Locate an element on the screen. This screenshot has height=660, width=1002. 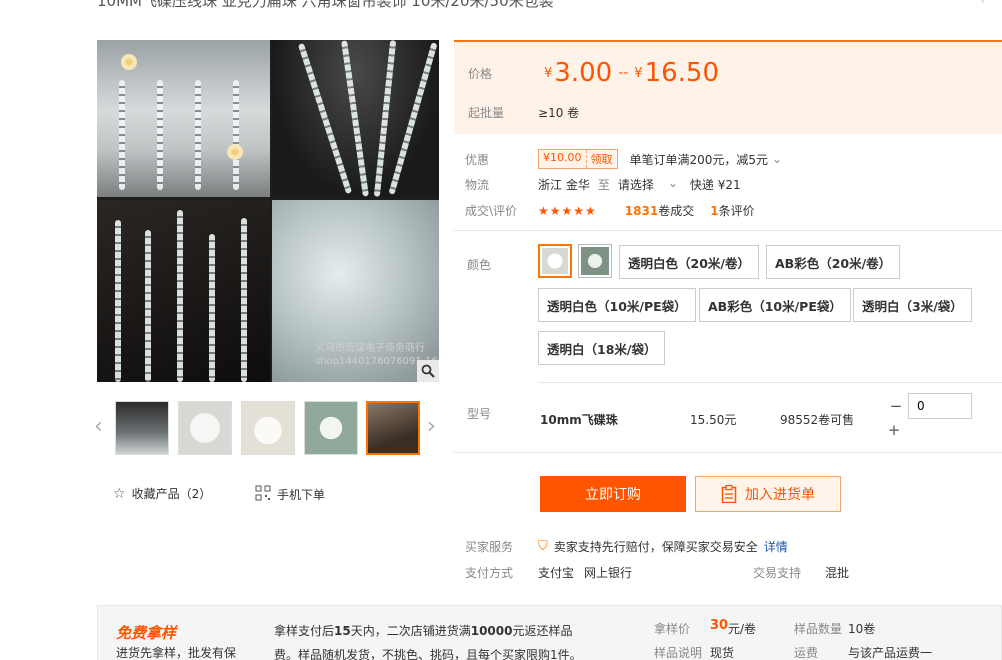
image-quadrant-bead-curtain is located at coordinates (183, 291).